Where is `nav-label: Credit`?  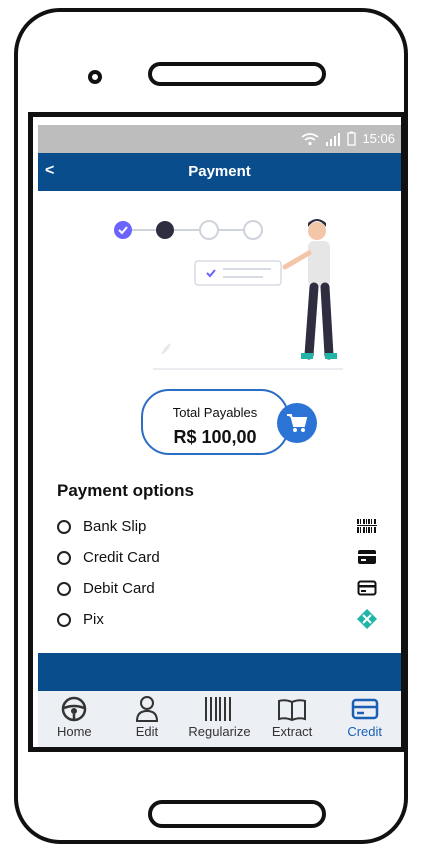
nav-label: Credit is located at coordinates (365, 731).